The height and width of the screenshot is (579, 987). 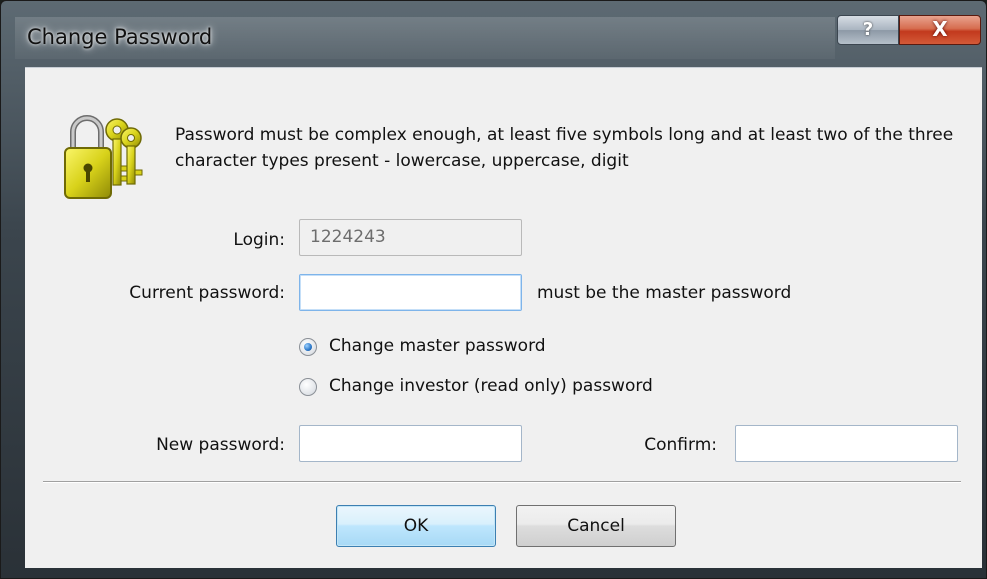 I want to click on help-icon: ?, so click(x=868, y=29).